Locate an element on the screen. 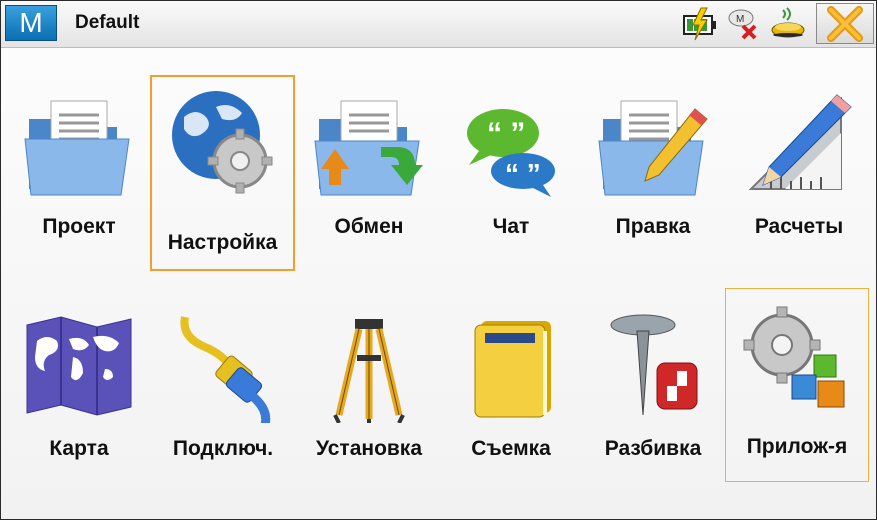 The height and width of the screenshot is (520, 877). tripod-icon is located at coordinates (369, 371).